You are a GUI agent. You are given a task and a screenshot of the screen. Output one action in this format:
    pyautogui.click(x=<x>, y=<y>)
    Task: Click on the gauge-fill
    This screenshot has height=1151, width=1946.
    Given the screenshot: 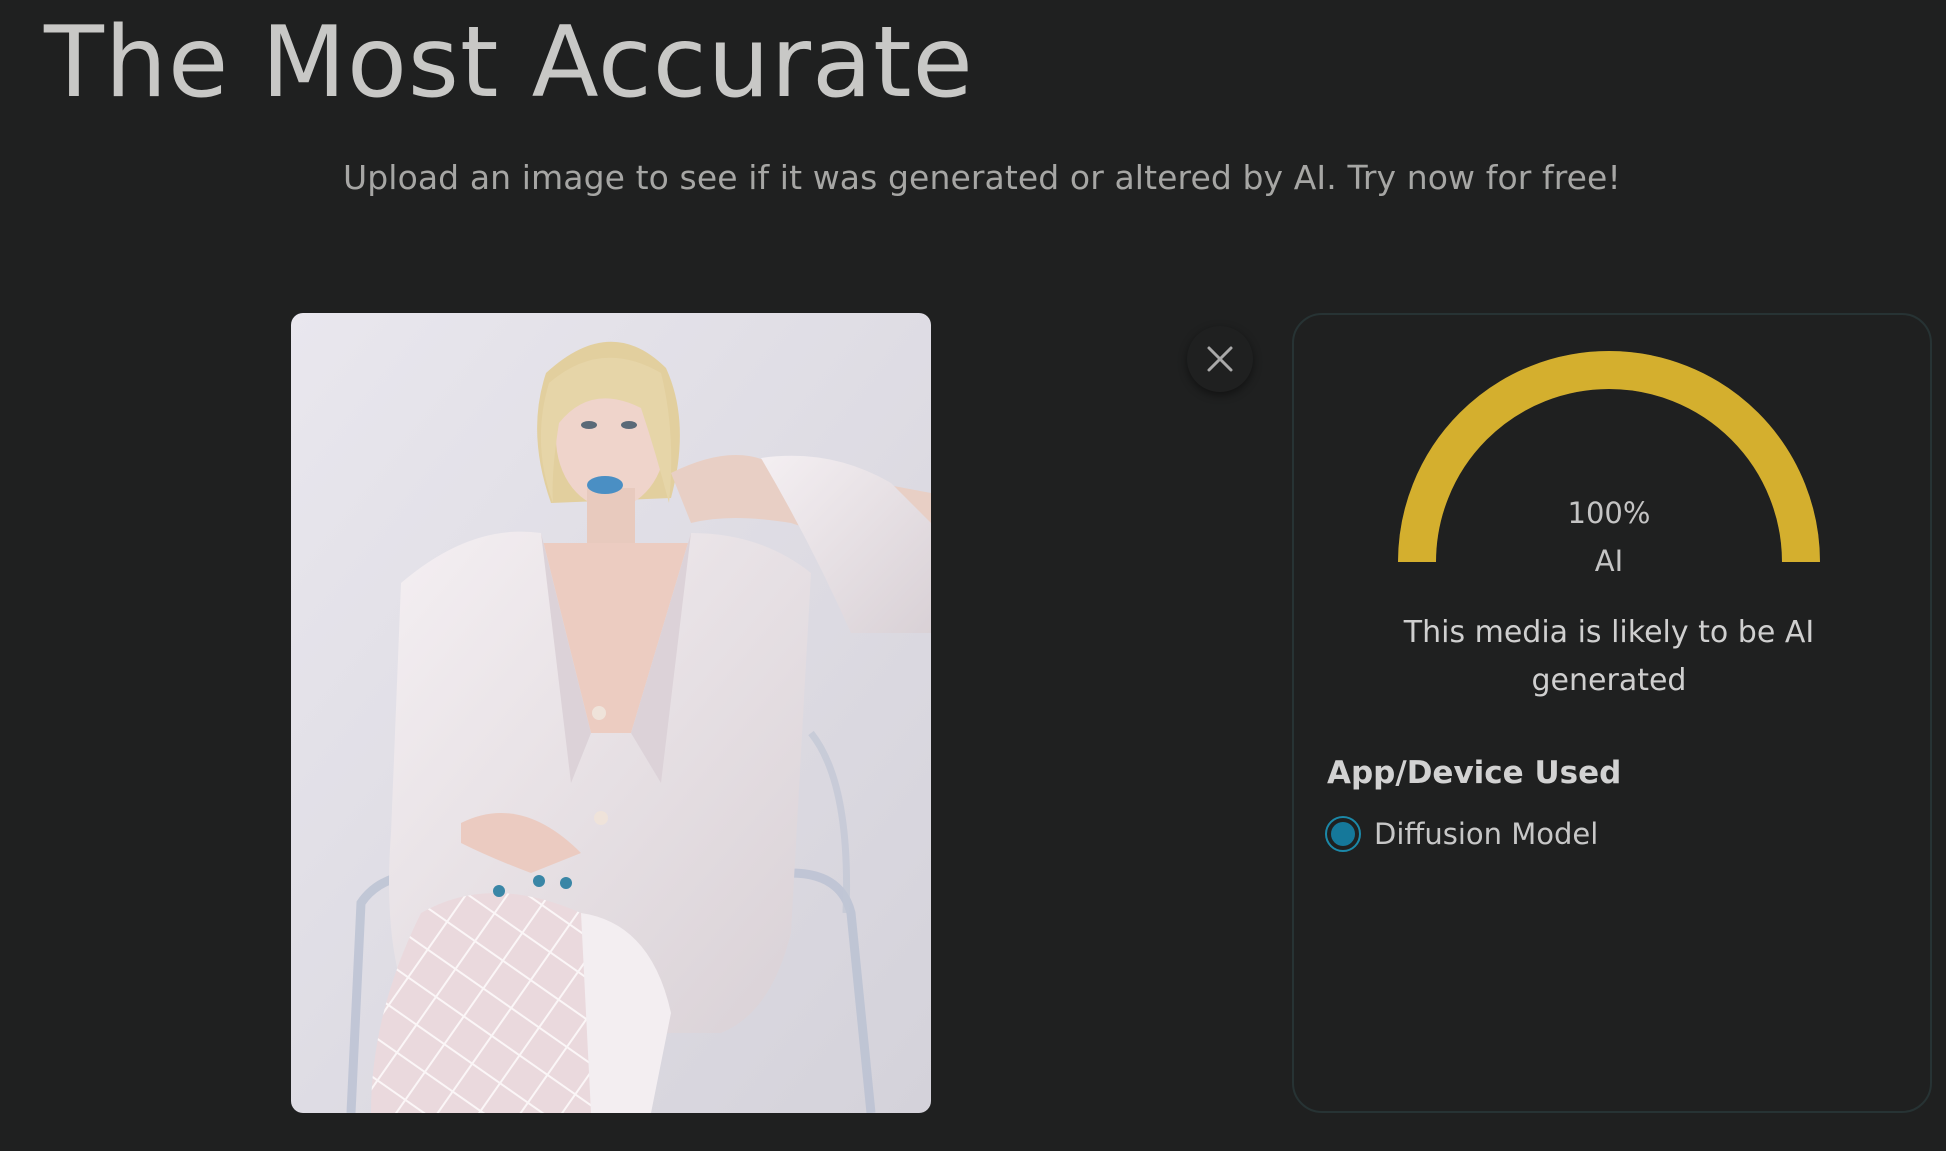 What is the action you would take?
    pyautogui.click(x=1609, y=457)
    